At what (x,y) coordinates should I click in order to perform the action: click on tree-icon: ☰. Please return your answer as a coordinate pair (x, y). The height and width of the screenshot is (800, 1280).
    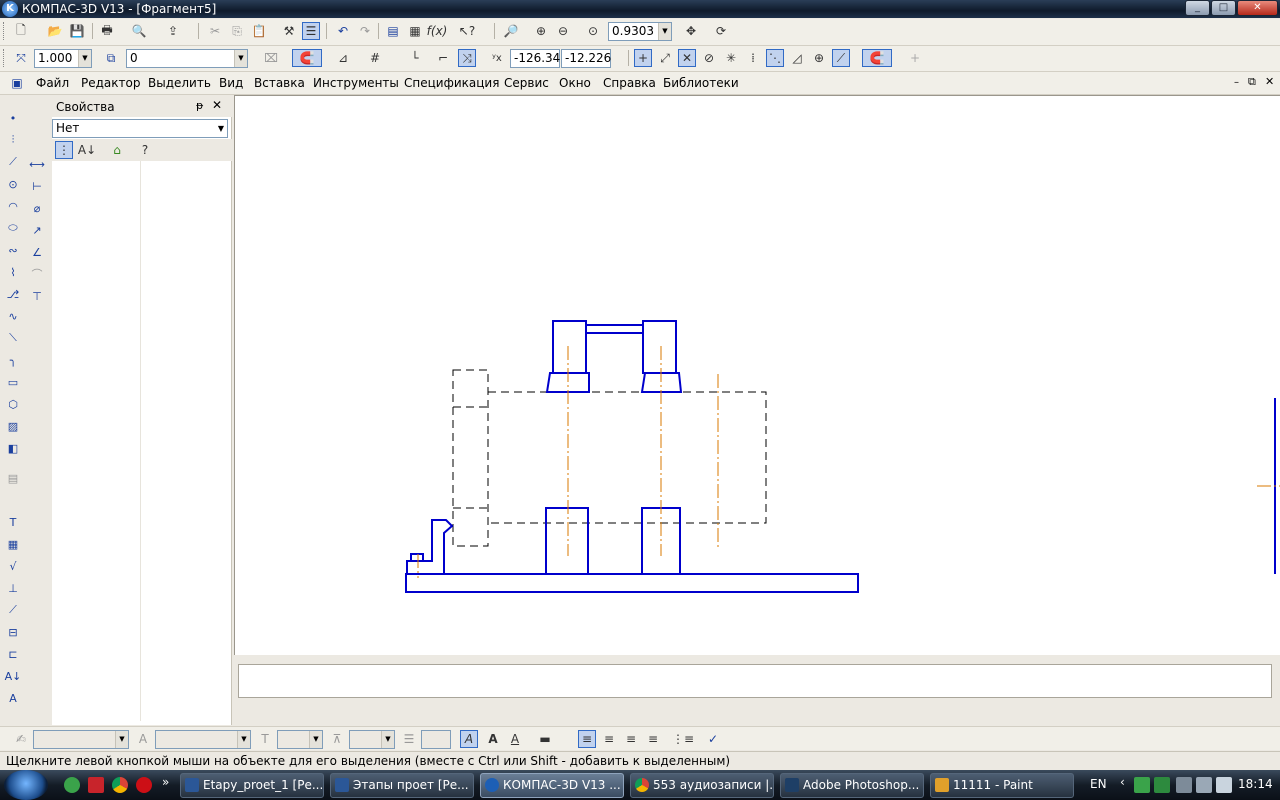
    Looking at the image, I should click on (311, 31).